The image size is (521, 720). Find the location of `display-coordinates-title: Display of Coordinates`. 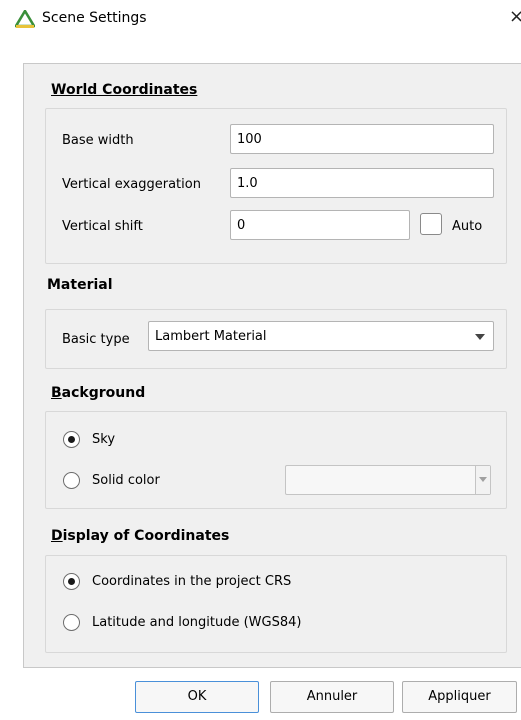

display-coordinates-title: Display of Coordinates is located at coordinates (140, 536).